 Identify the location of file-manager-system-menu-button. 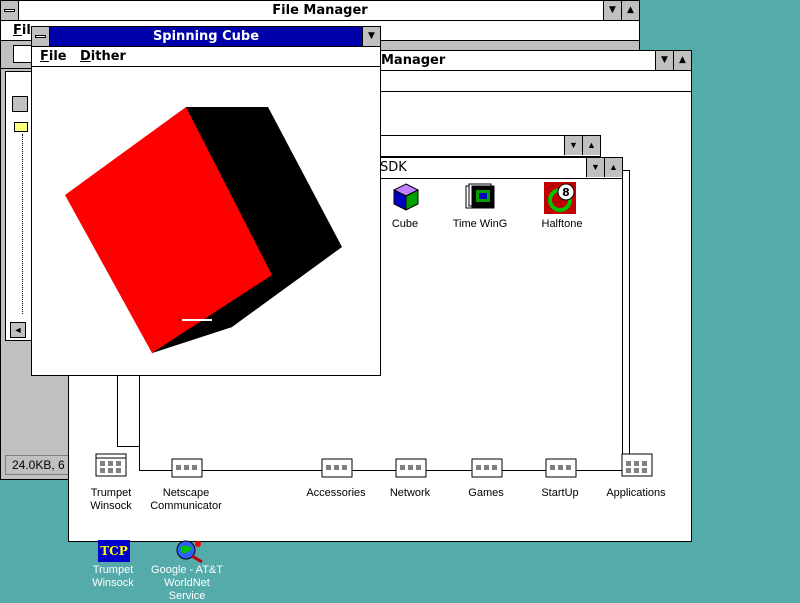
(10, 10).